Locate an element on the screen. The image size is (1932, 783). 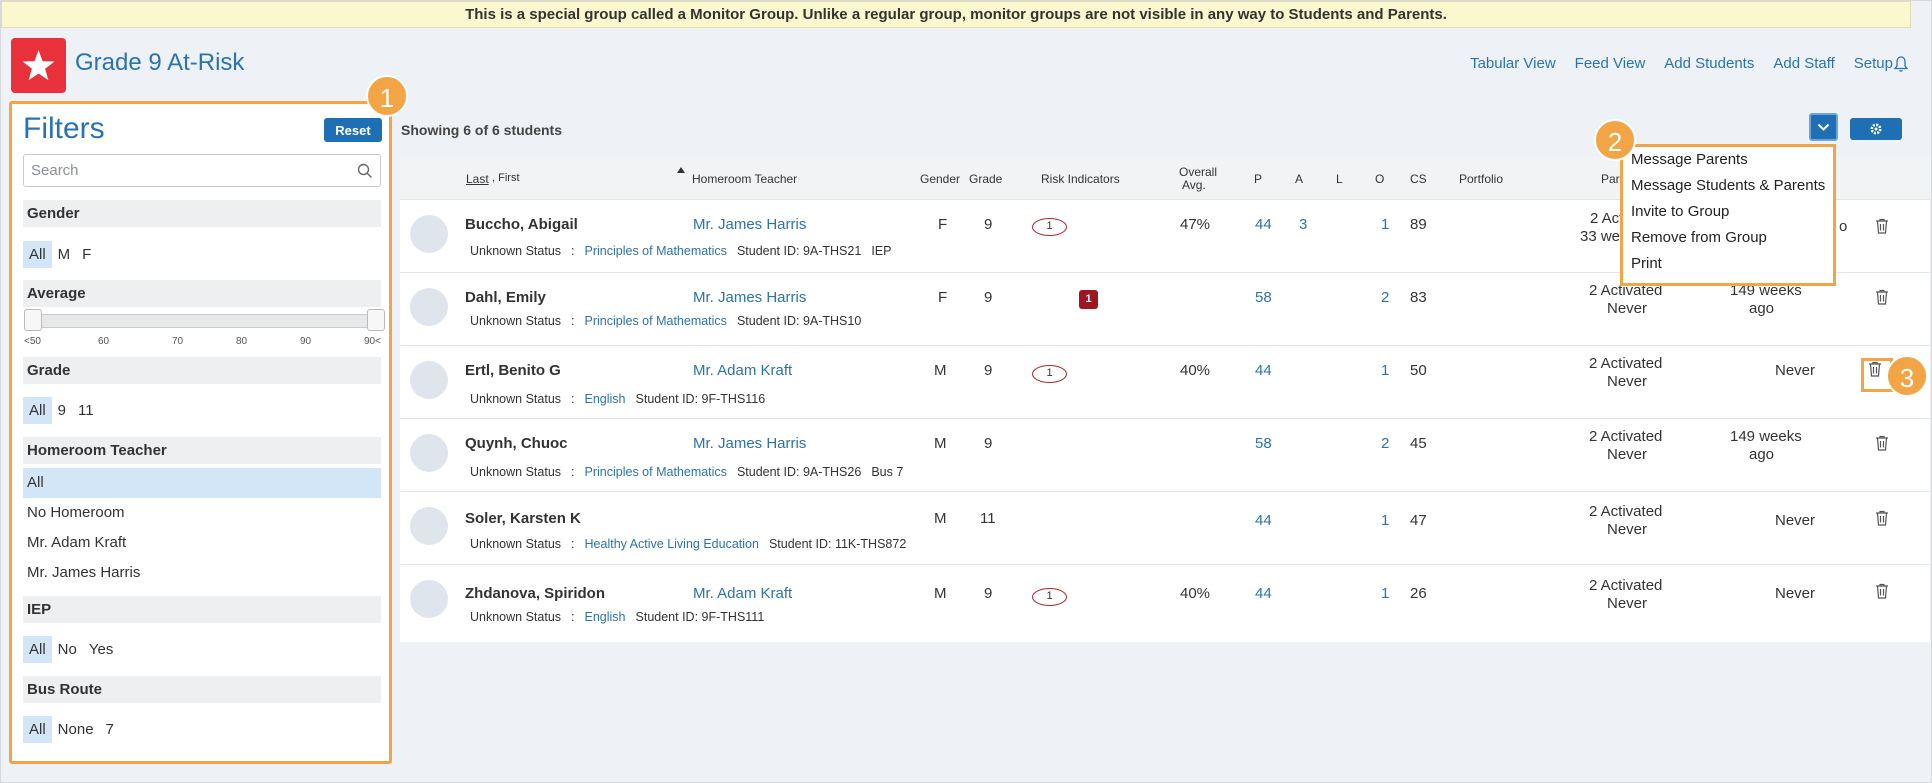
col-cs: CS is located at coordinates (1418, 179).